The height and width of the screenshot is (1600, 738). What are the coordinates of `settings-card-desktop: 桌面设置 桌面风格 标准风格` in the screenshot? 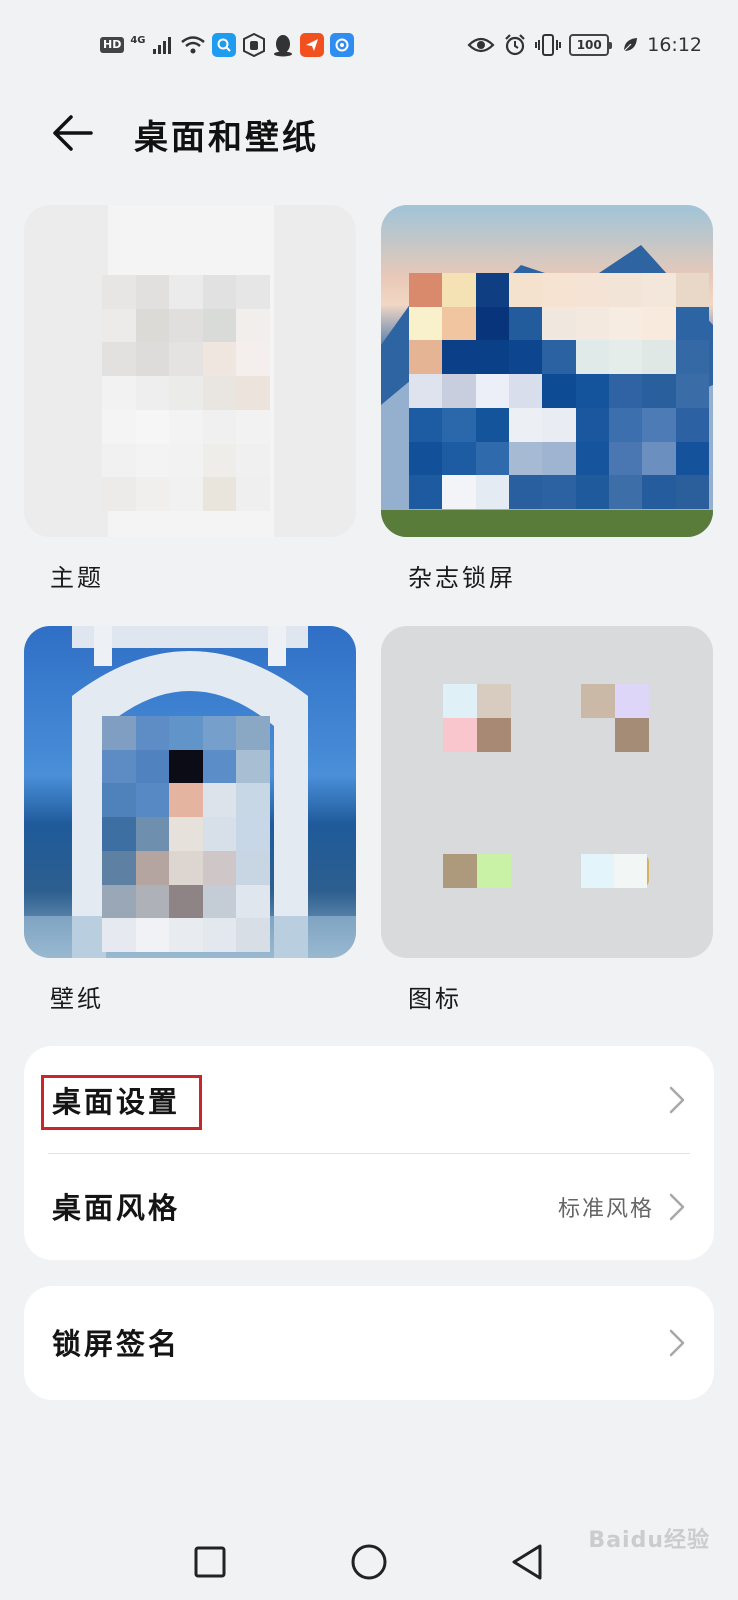 It's located at (369, 1153).